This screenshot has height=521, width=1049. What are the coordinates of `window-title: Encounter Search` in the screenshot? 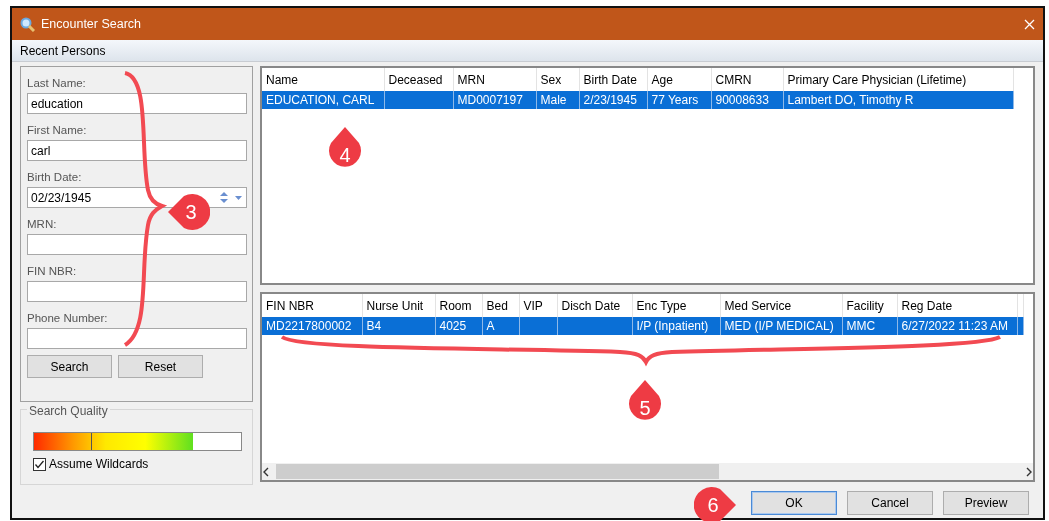 It's located at (92, 24).